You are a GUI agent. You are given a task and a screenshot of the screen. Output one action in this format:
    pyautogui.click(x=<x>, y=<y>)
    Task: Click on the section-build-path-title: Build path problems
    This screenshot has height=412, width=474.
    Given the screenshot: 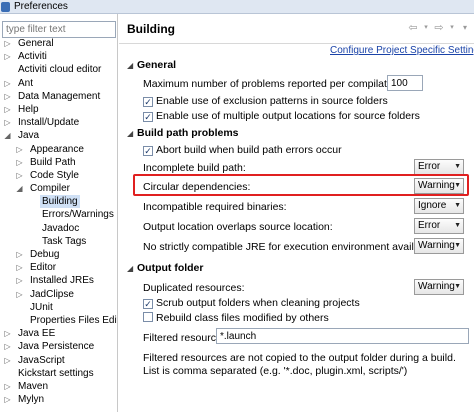 What is the action you would take?
    pyautogui.click(x=188, y=133)
    